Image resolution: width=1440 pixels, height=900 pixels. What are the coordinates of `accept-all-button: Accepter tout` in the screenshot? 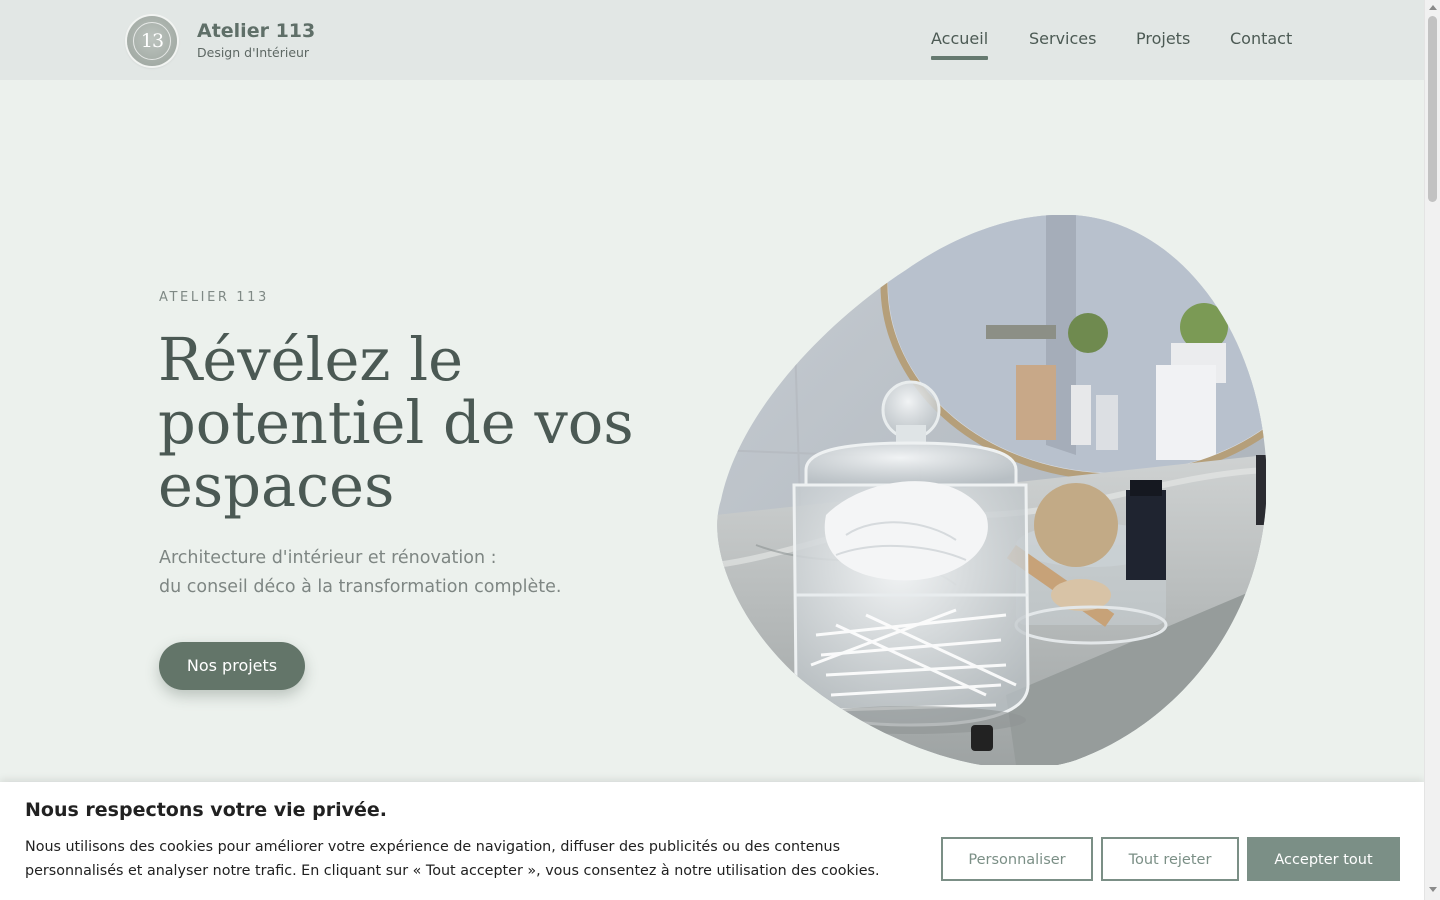 It's located at (1323, 859).